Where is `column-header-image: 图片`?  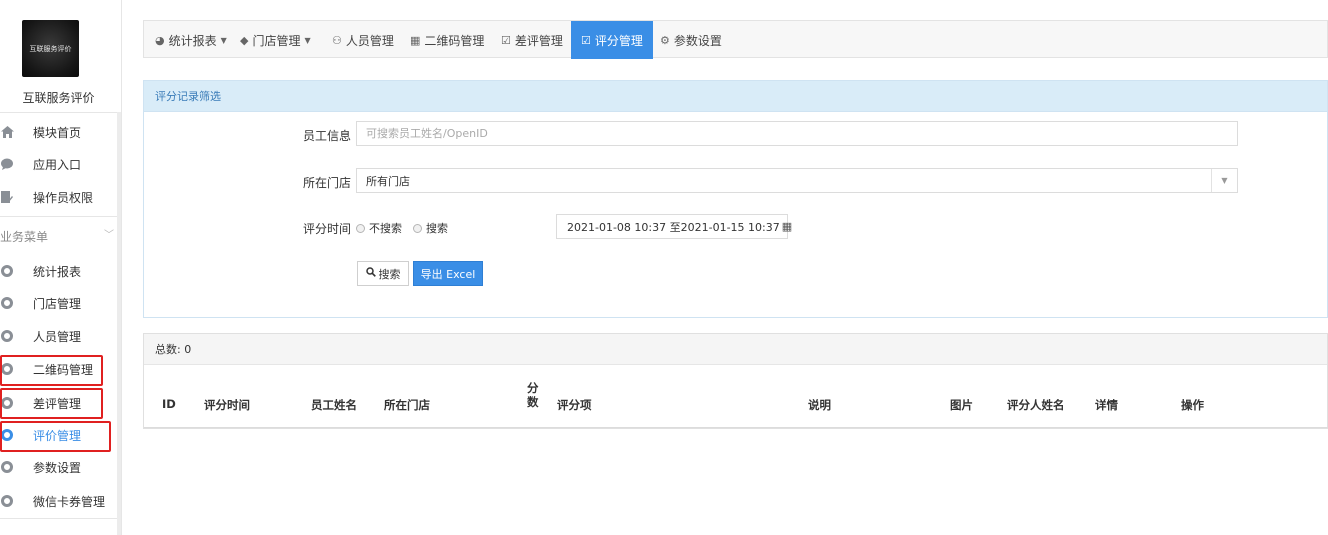 column-header-image: 图片 is located at coordinates (961, 405).